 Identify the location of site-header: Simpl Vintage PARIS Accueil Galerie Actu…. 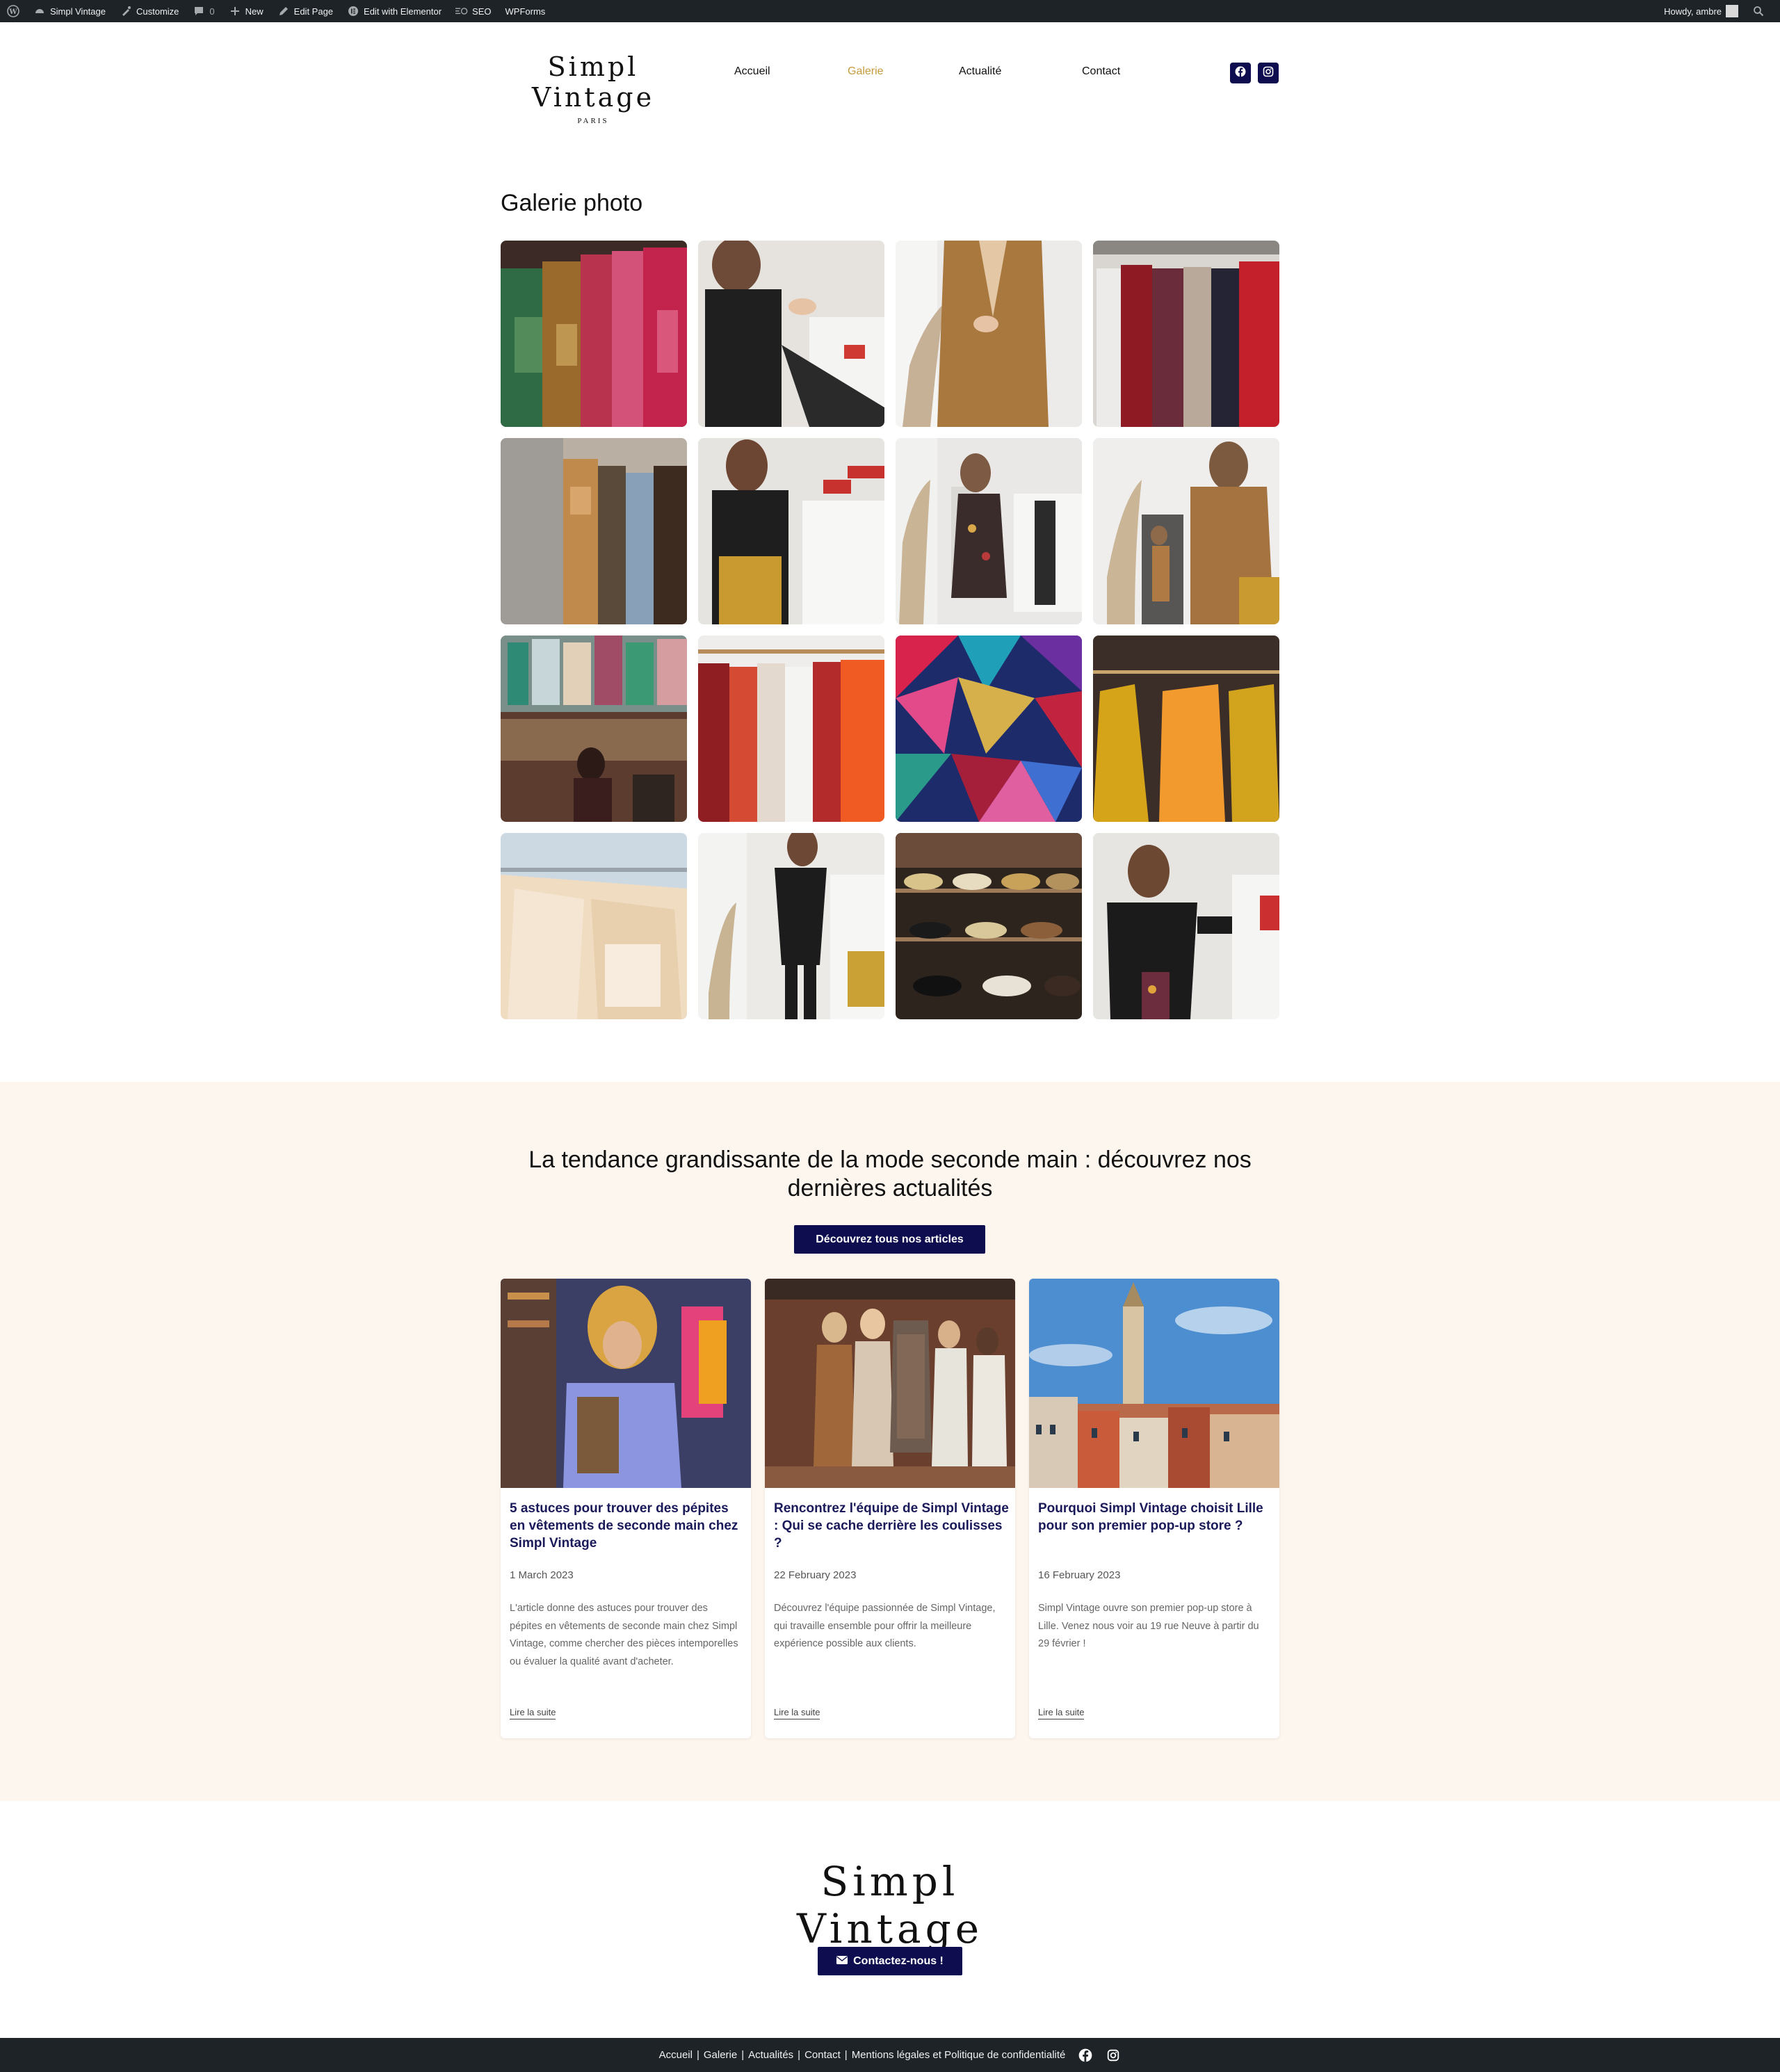
(890, 74).